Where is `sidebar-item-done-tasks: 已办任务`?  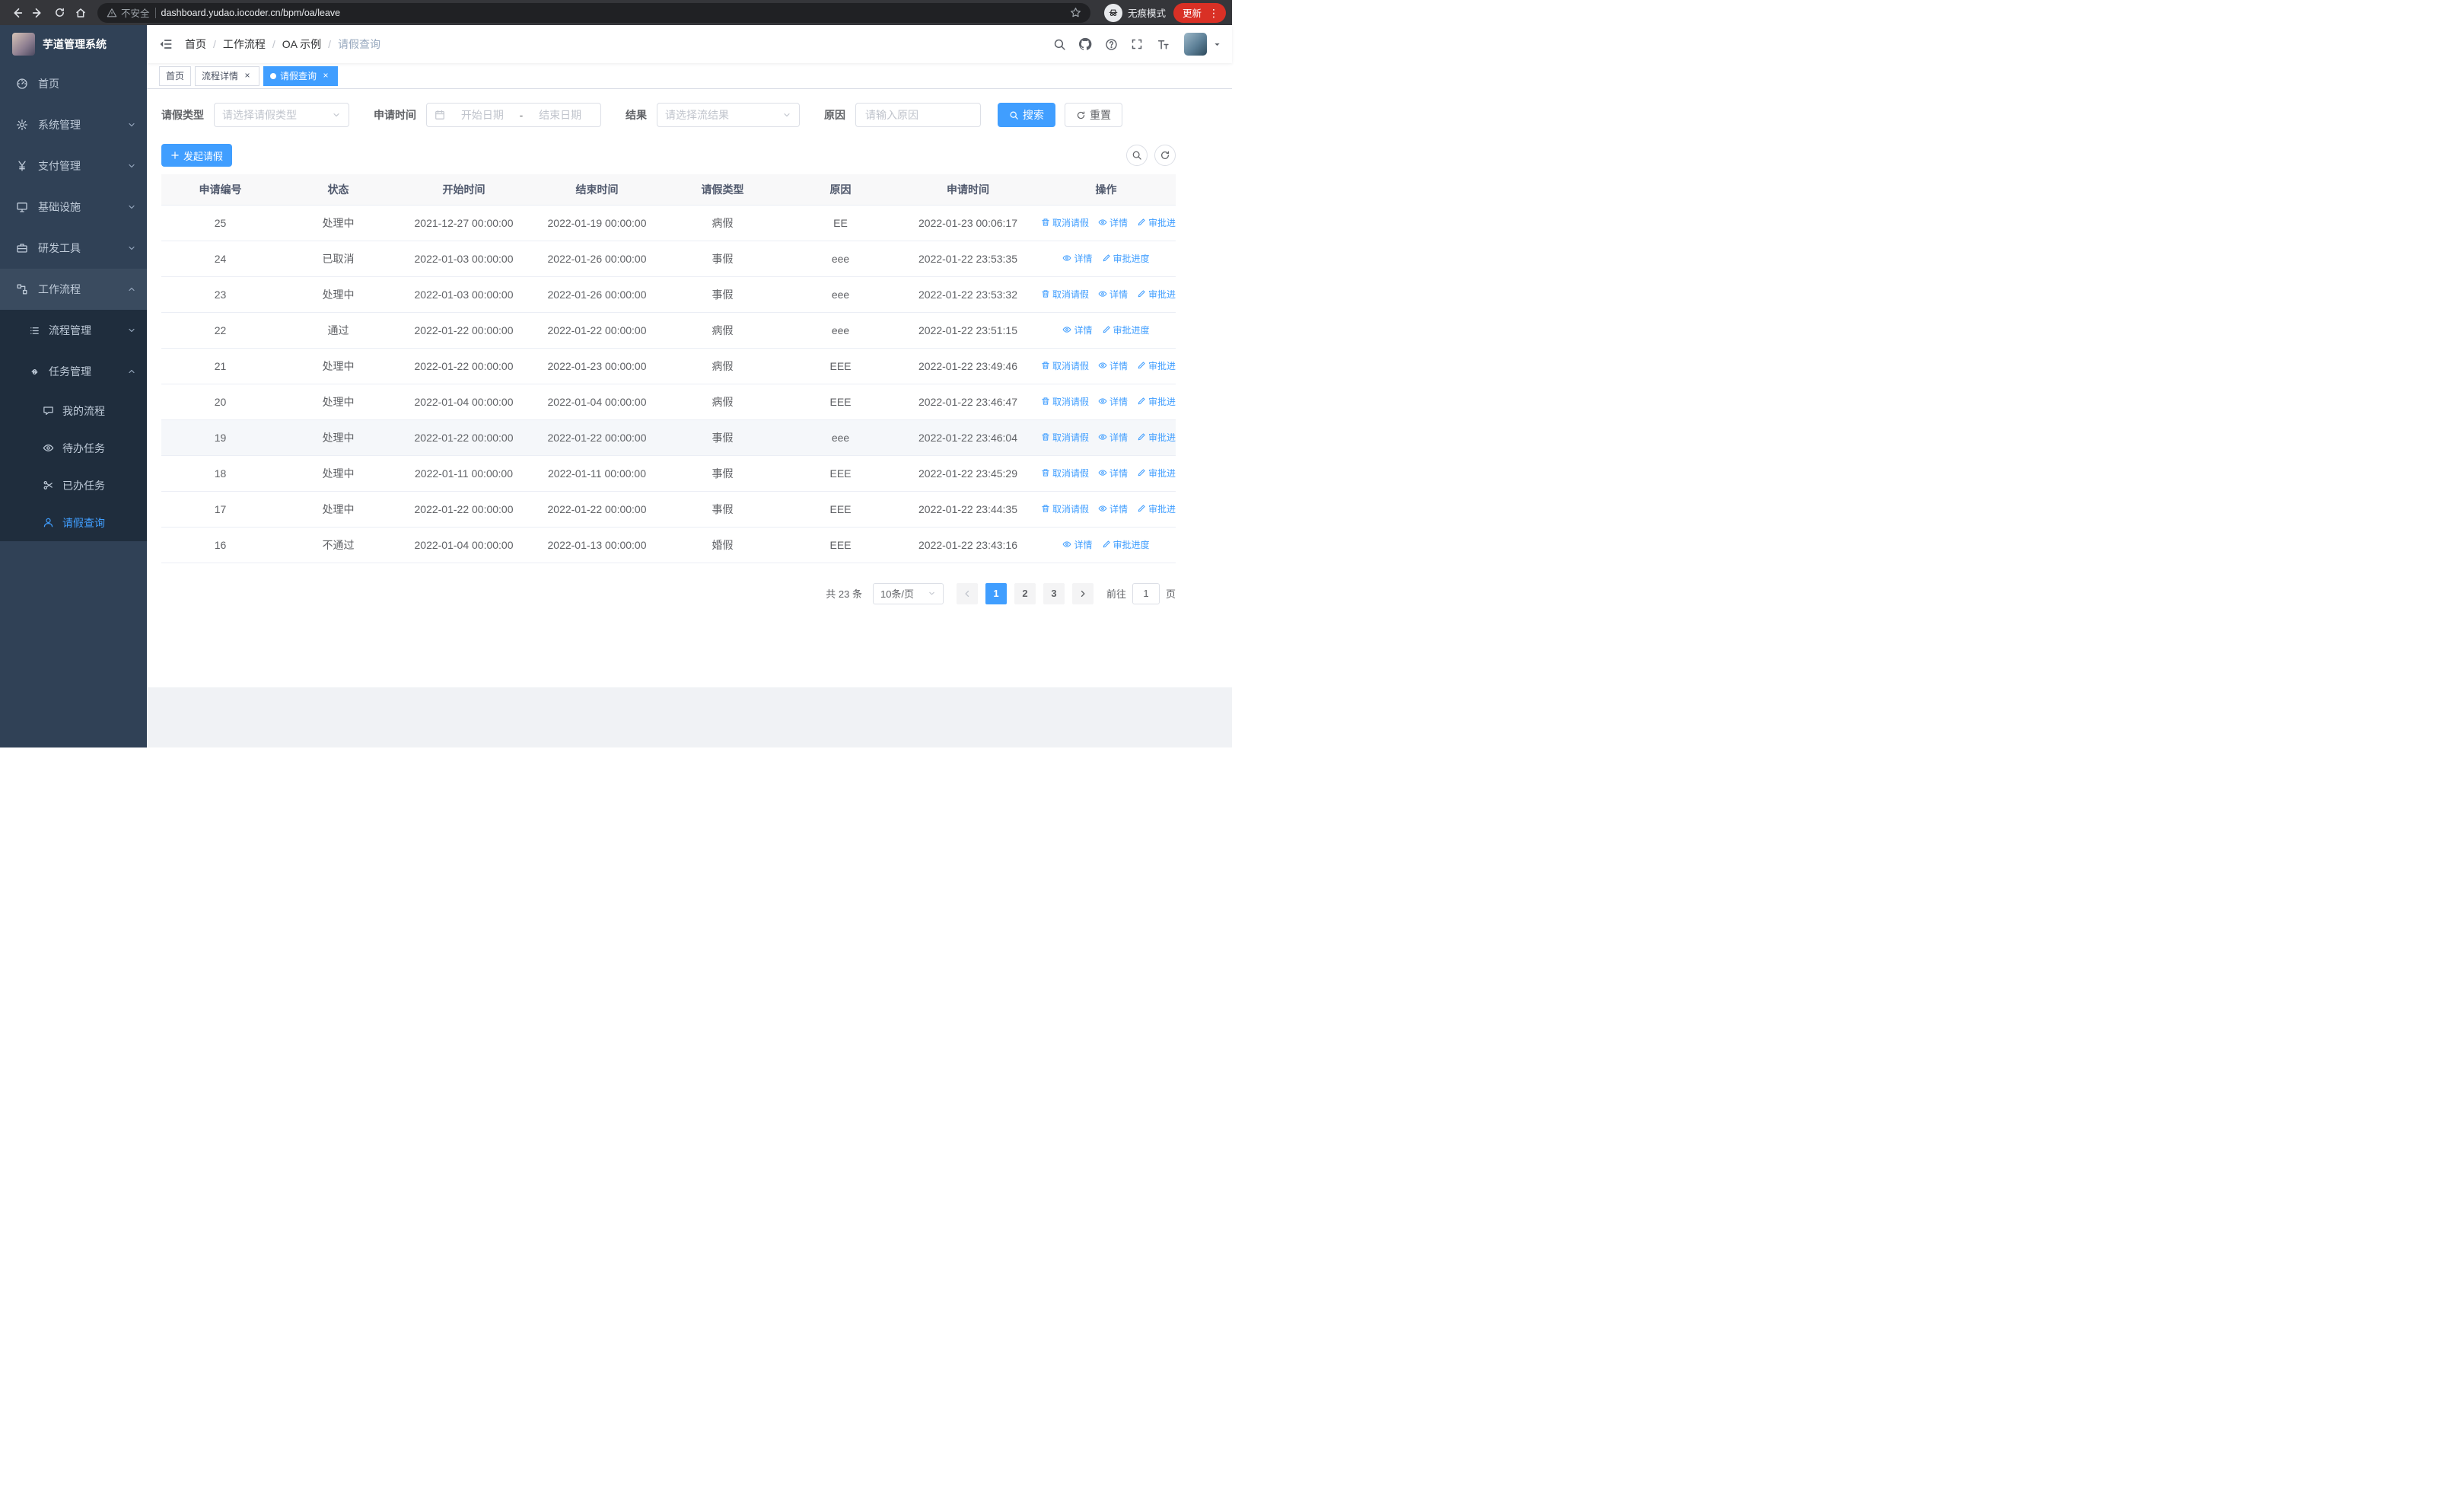 sidebar-item-done-tasks: 已办任务 is located at coordinates (73, 486).